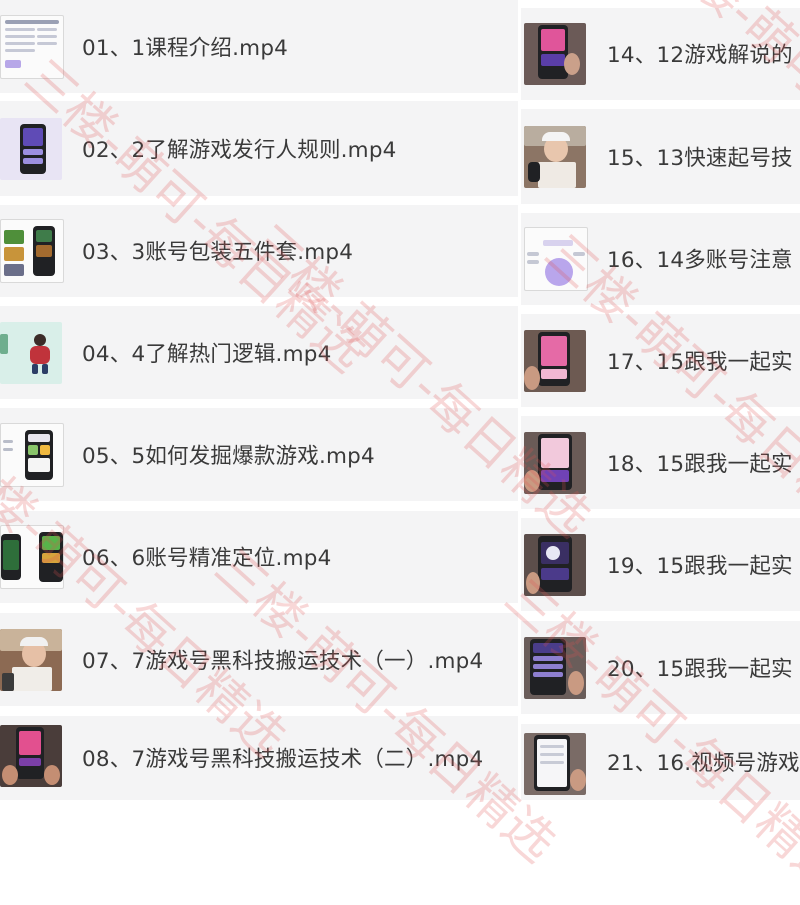 This screenshot has height=905, width=800. I want to click on list-item: 07、7游戏号黑科技搬运技术（一）.mp4, so click(259, 659).